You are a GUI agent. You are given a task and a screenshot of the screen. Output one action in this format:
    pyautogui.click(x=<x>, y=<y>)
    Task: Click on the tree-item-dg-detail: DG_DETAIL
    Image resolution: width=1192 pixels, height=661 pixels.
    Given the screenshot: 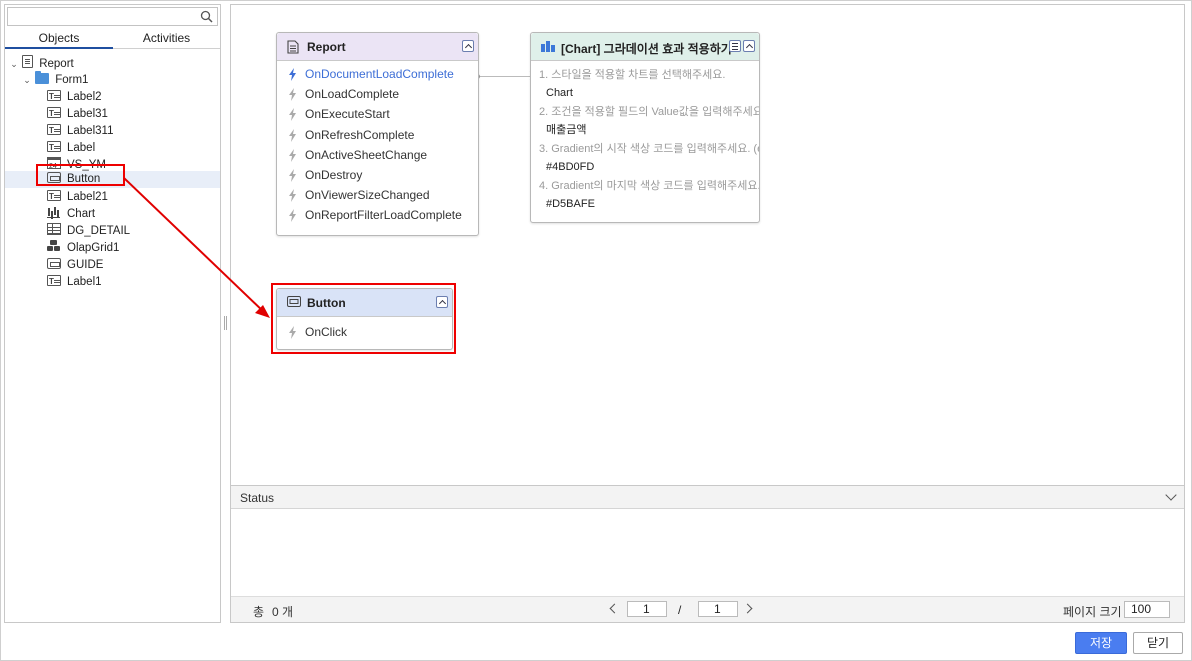 What is the action you would take?
    pyautogui.click(x=88, y=231)
    